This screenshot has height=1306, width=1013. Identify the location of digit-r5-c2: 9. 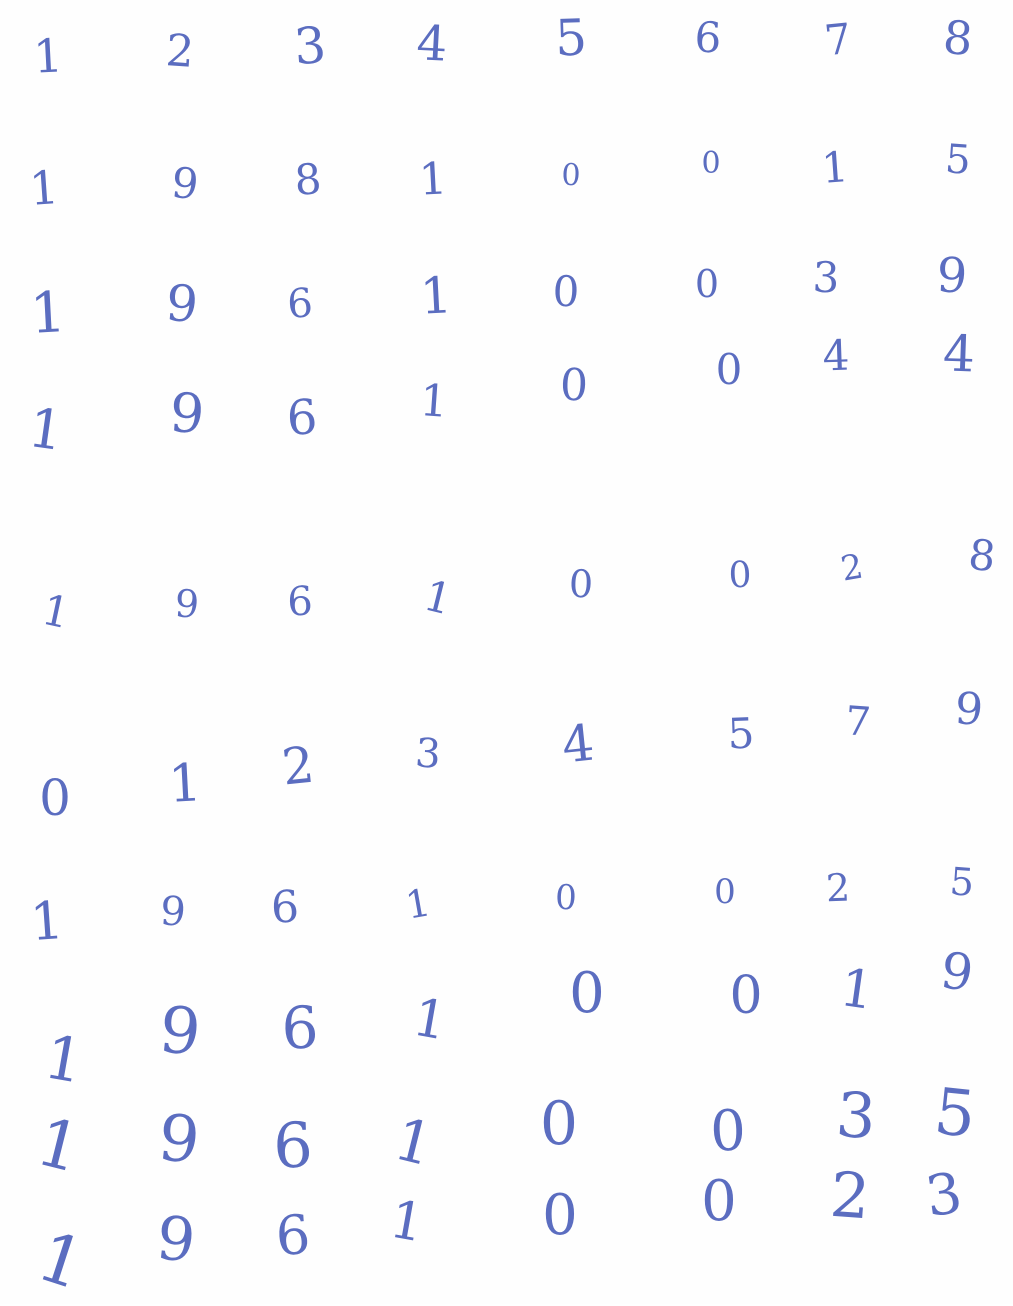
(187, 604).